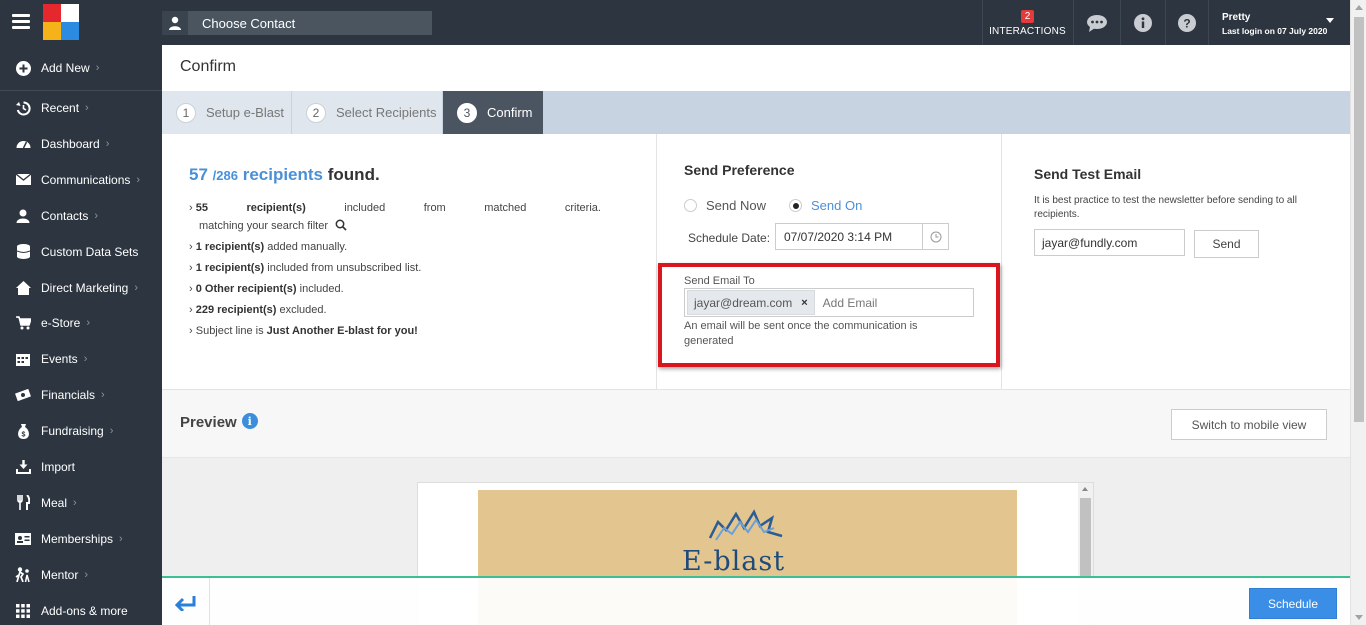  I want to click on help-icon: ?, so click(1186, 22).